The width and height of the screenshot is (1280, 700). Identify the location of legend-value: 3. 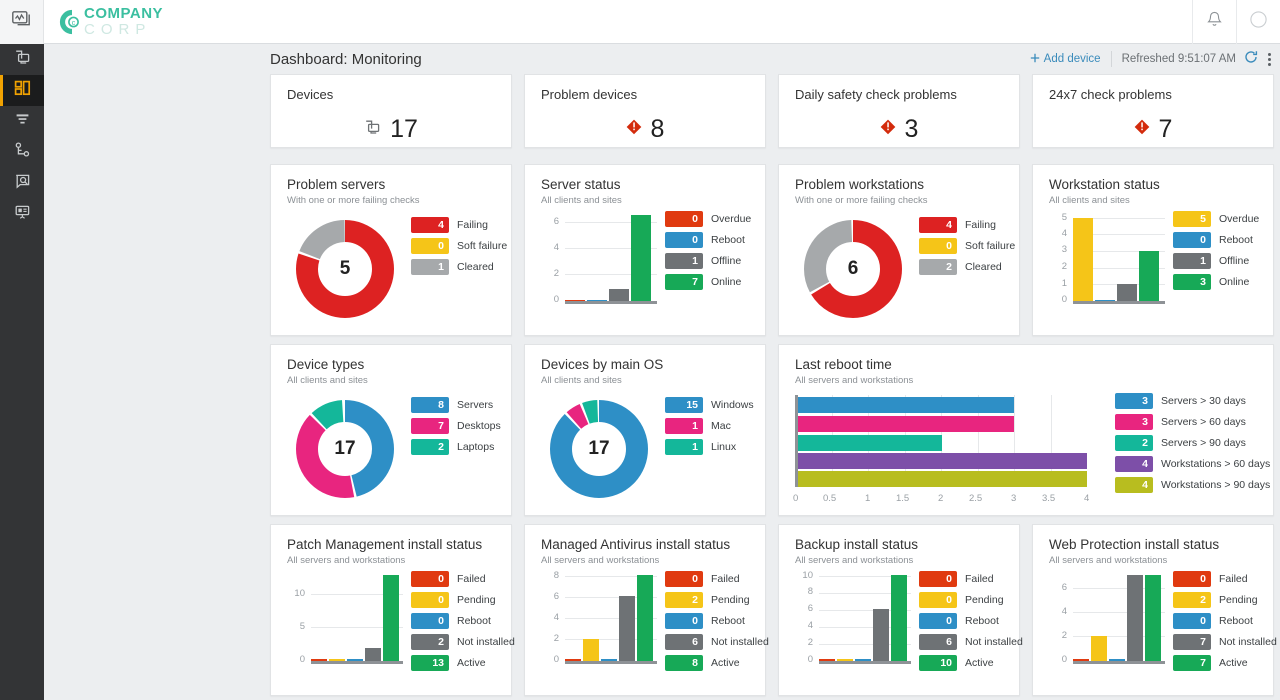
(1134, 401).